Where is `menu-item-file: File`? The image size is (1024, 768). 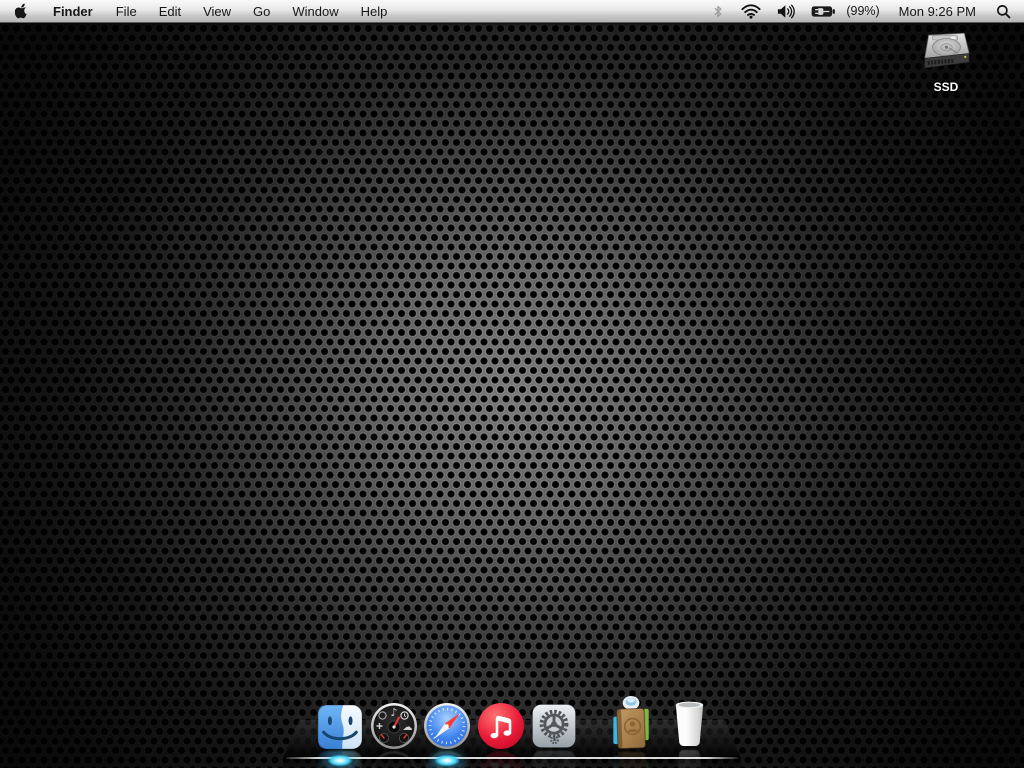
menu-item-file: File is located at coordinates (126, 11).